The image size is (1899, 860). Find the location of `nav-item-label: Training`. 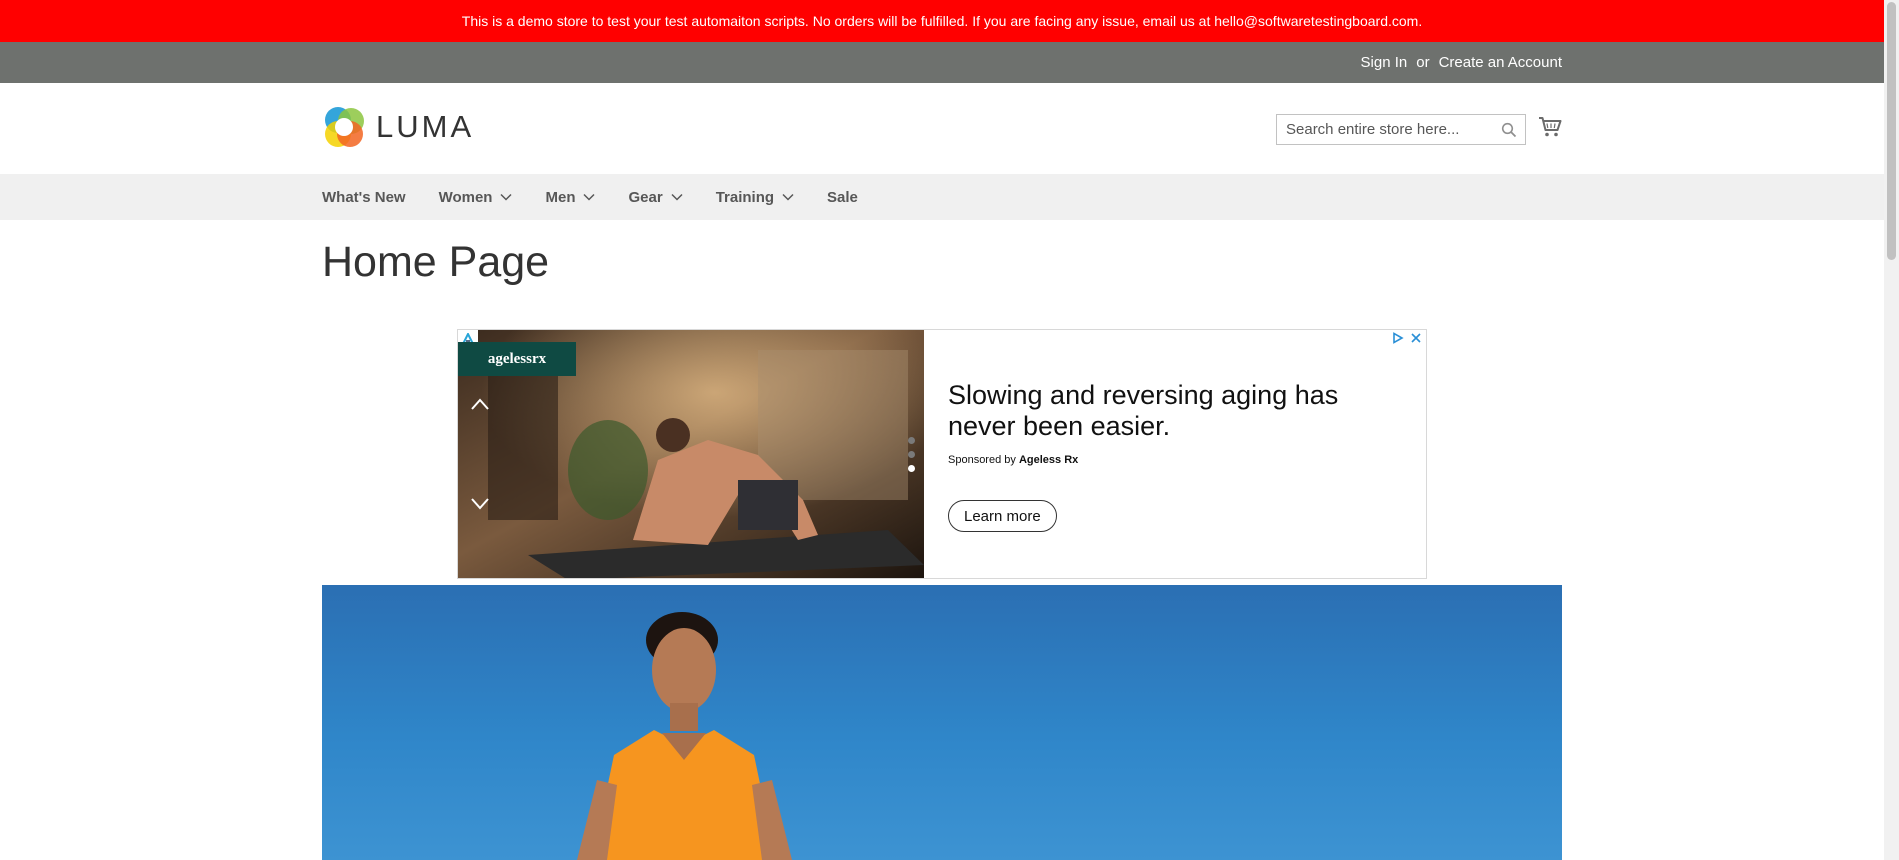

nav-item-label: Training is located at coordinates (745, 197).